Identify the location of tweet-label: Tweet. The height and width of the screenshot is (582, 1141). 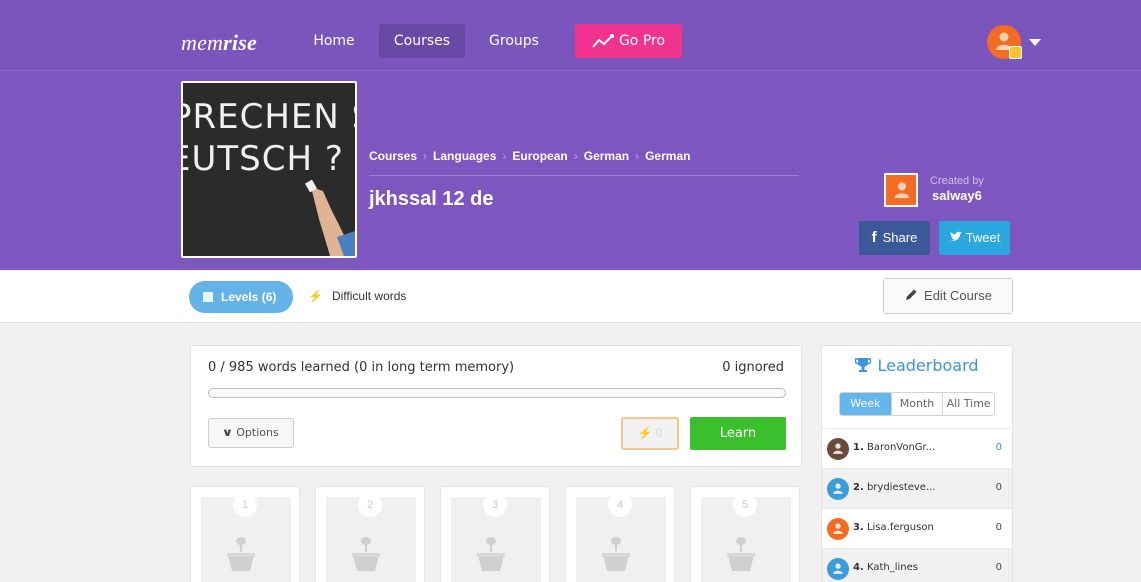
(983, 237).